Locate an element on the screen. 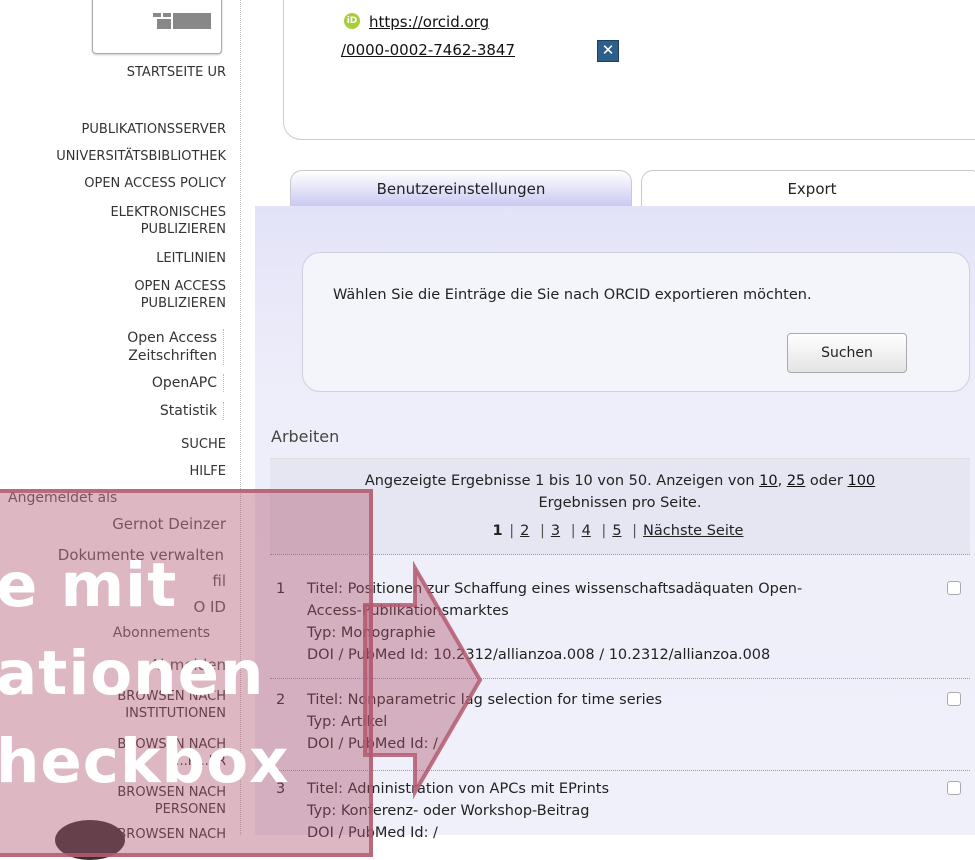 This screenshot has width=975, height=860. page-link: 4 is located at coordinates (586, 531).